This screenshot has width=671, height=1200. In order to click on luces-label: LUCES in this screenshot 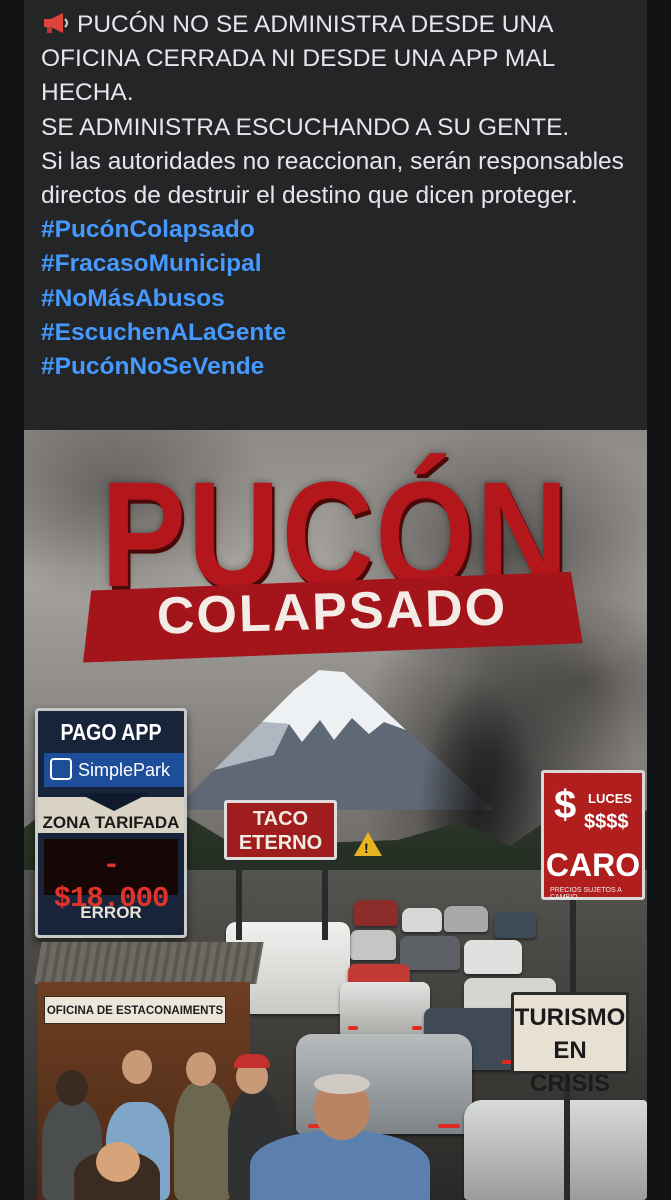, I will do `click(610, 798)`.